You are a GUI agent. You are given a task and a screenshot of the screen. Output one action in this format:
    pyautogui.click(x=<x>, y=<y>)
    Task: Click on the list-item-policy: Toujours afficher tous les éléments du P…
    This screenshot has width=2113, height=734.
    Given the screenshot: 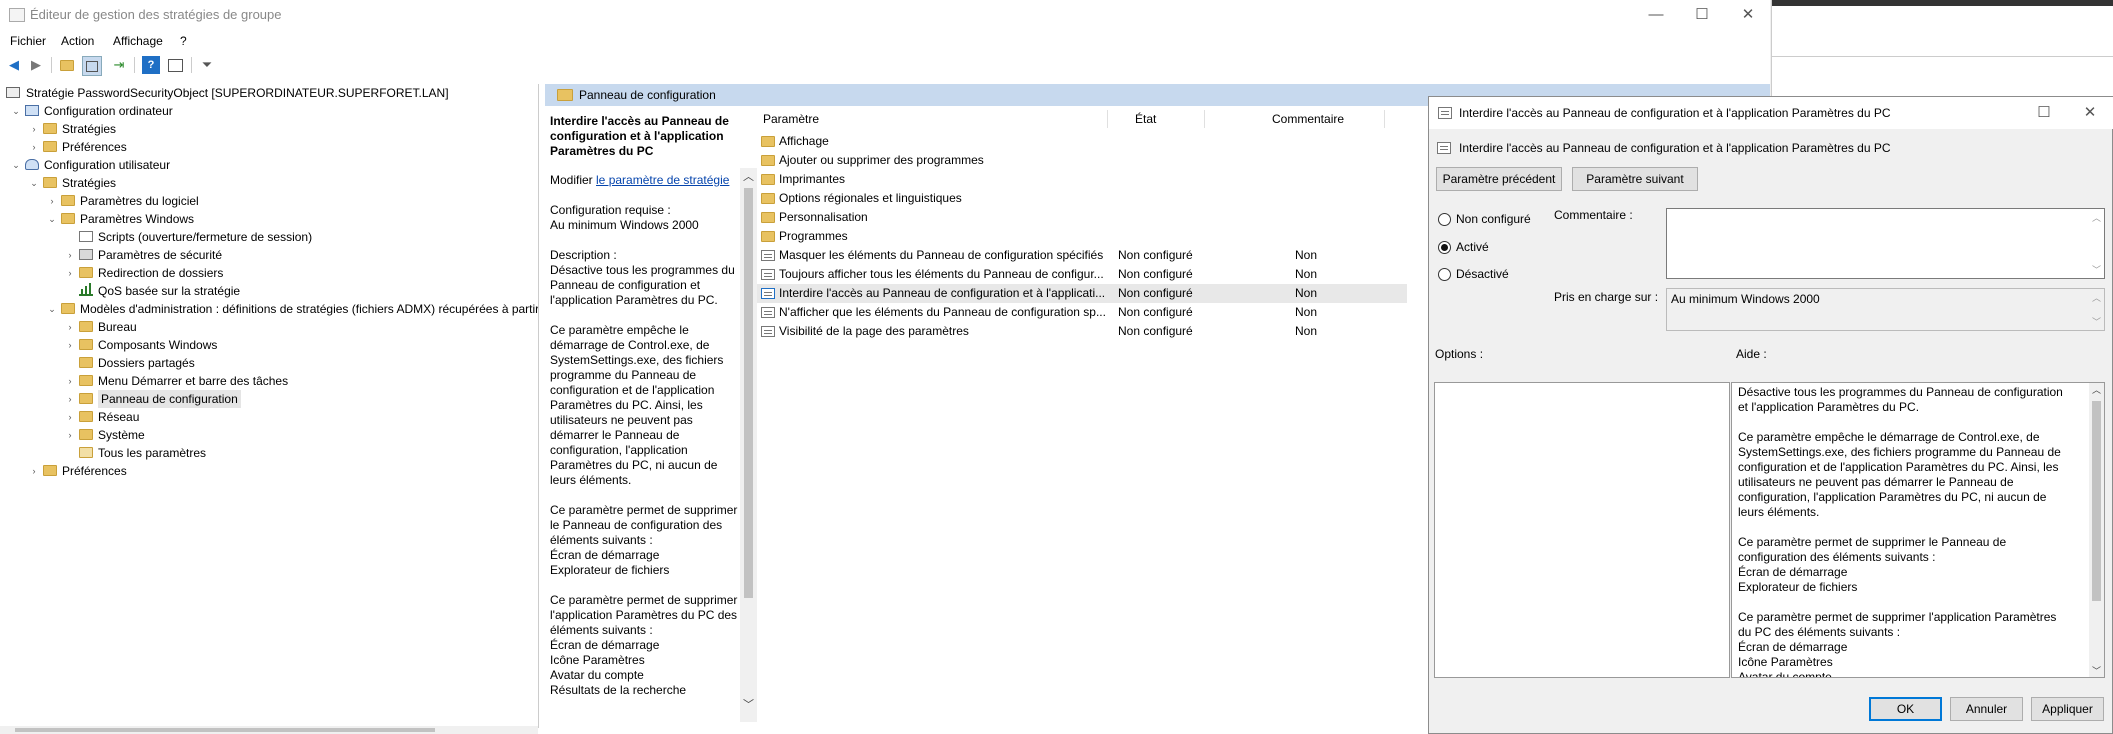 What is the action you would take?
    pyautogui.click(x=1082, y=274)
    